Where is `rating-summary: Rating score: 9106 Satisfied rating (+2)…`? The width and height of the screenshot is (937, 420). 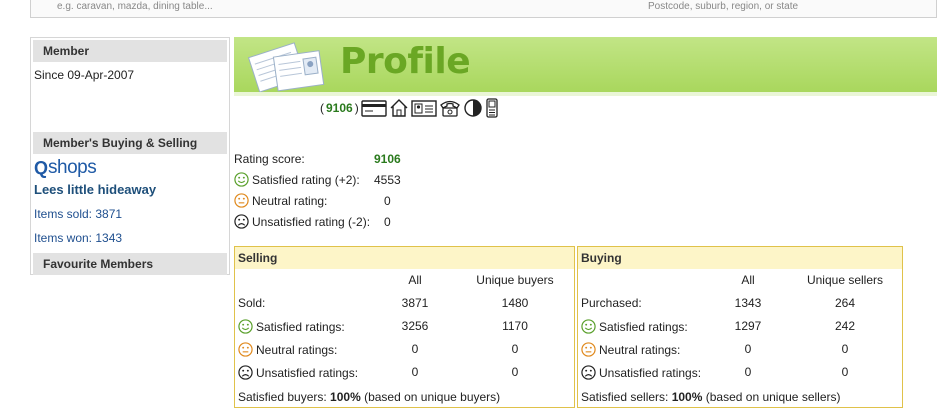
rating-summary: Rating score: 9106 Satisfied rating (+2)… is located at coordinates (384, 190).